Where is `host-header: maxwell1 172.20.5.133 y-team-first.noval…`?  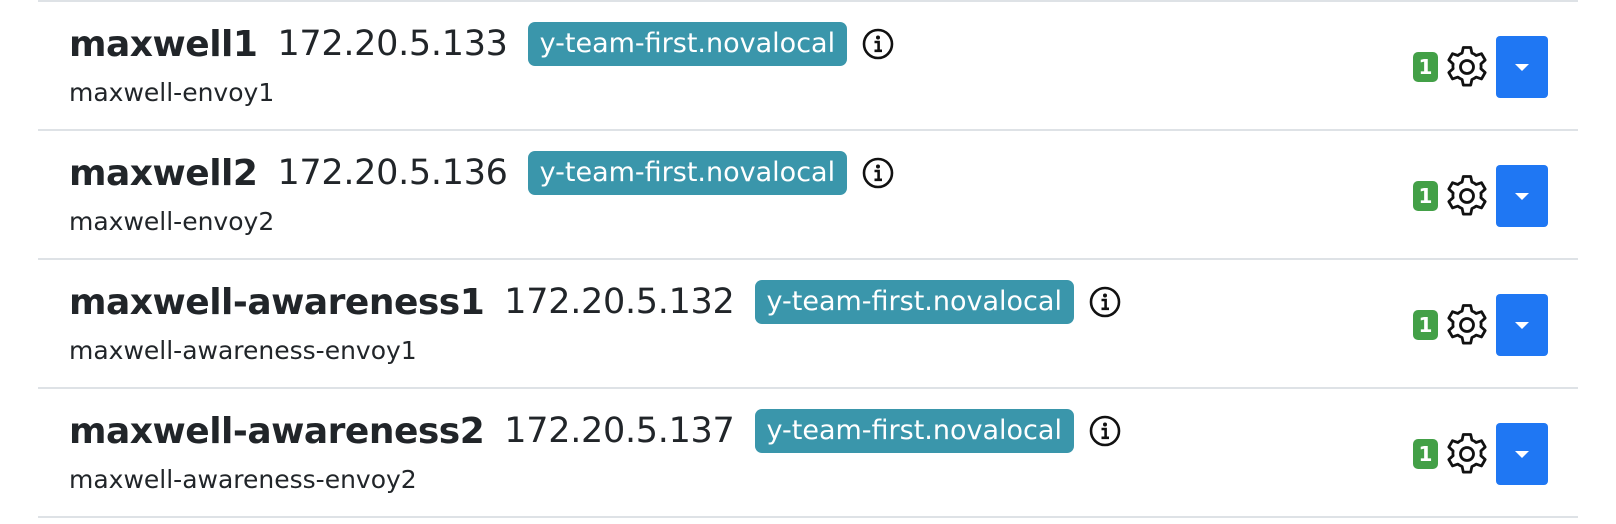
host-header: maxwell1 172.20.5.133 y-team-first.noval… is located at coordinates (482, 44).